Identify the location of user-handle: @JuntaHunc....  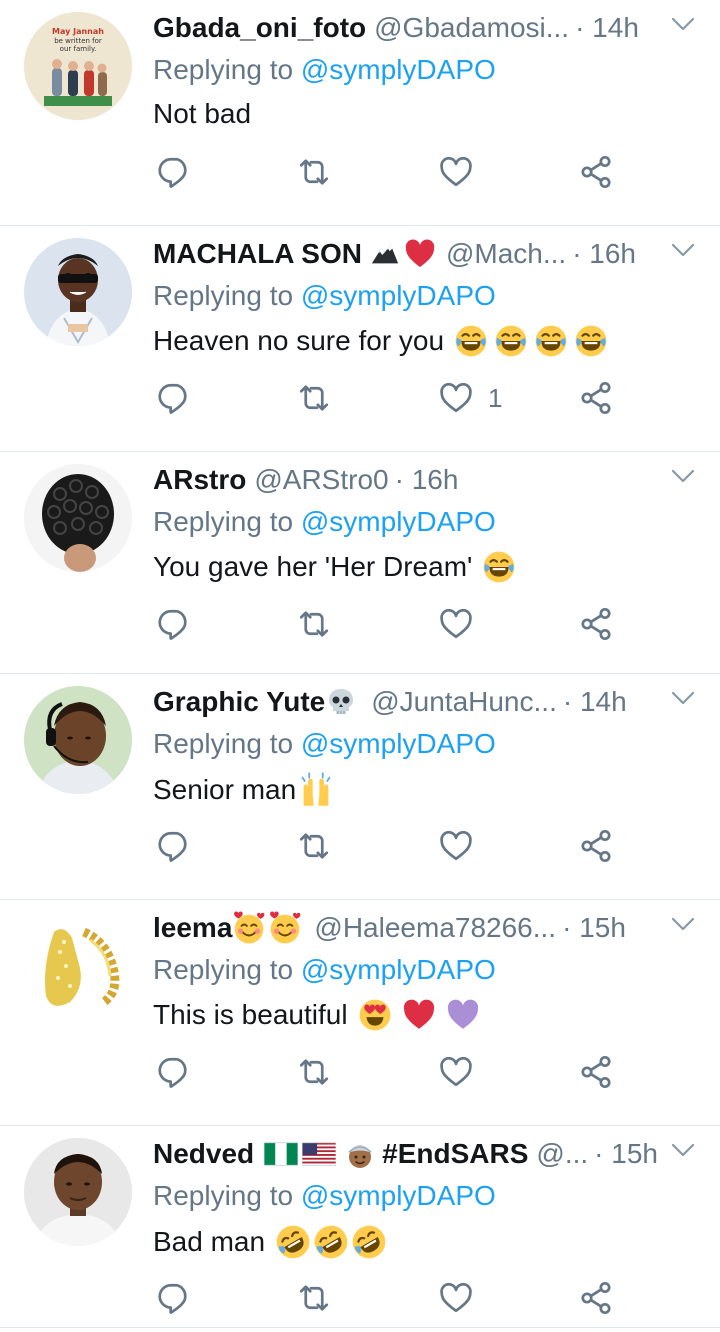
(464, 702).